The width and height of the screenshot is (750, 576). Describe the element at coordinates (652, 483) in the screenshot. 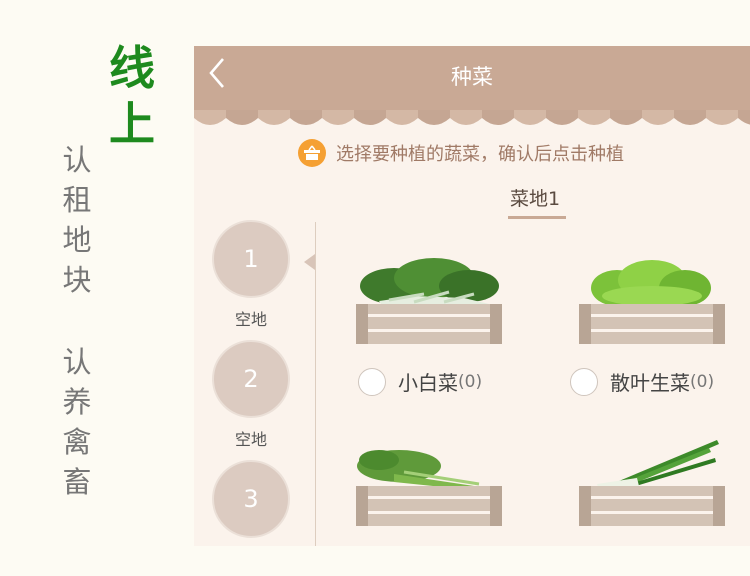

I see `green-onion-icon` at that location.